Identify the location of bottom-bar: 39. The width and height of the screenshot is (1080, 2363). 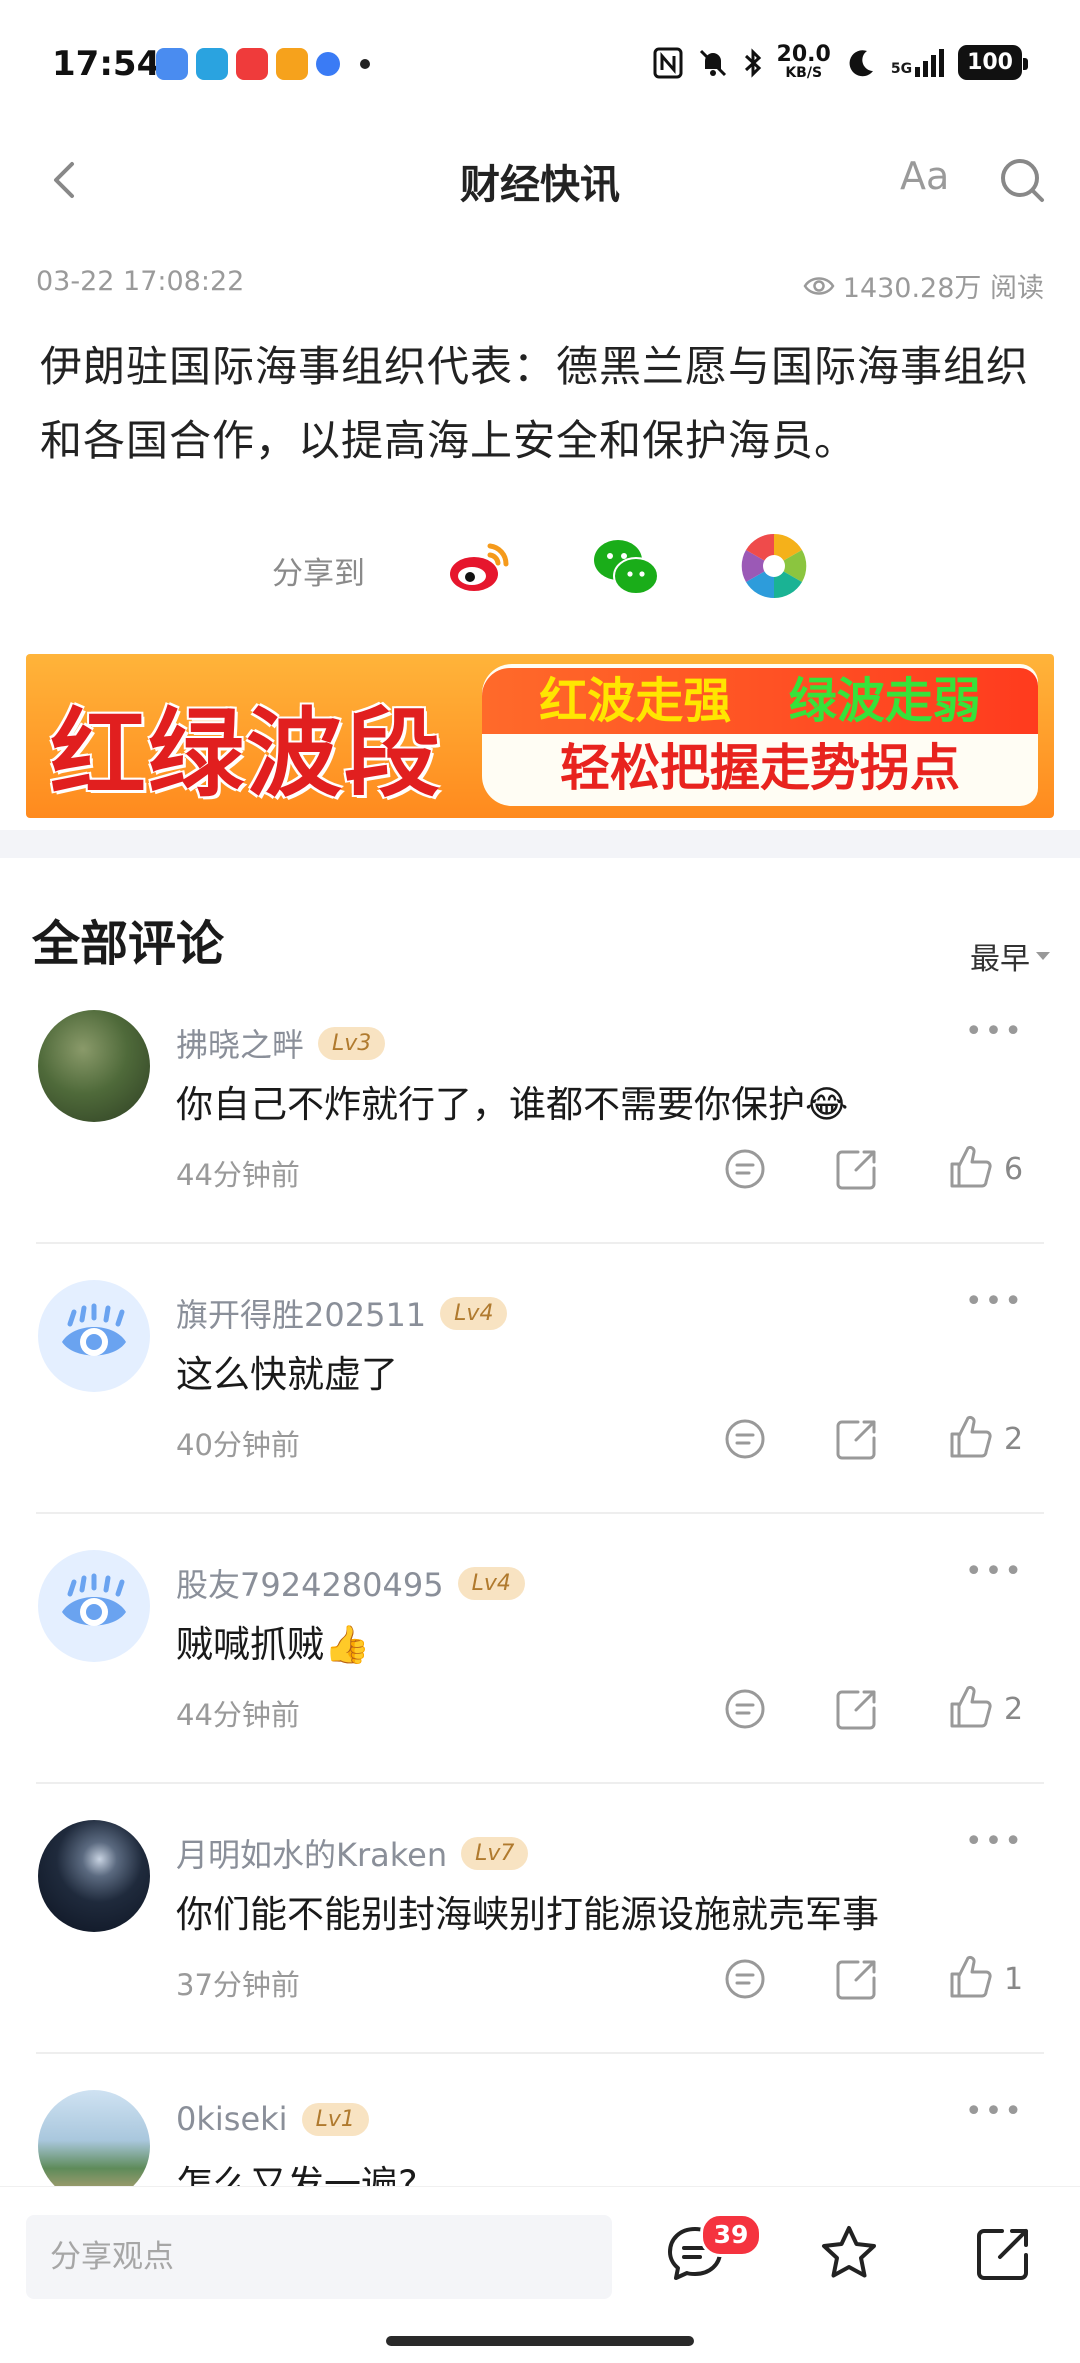
(540, 2274).